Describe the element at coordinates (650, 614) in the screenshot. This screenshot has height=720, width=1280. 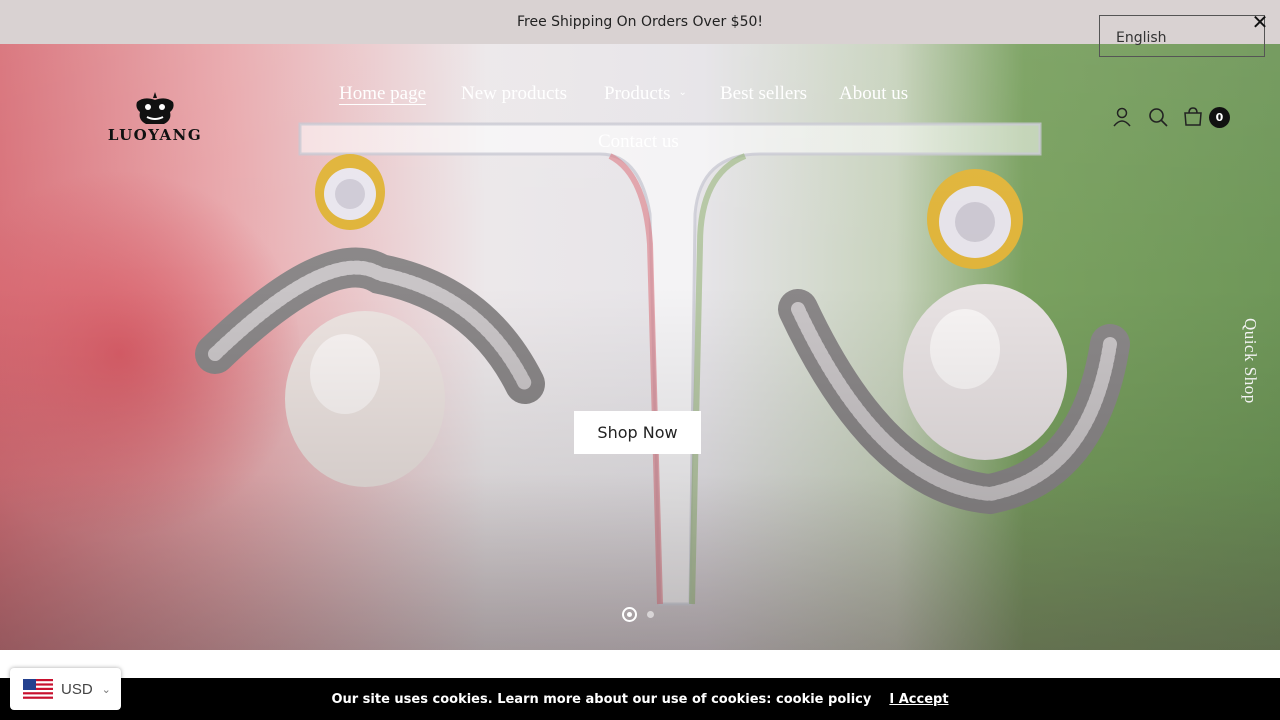
I see `slide-dot` at that location.